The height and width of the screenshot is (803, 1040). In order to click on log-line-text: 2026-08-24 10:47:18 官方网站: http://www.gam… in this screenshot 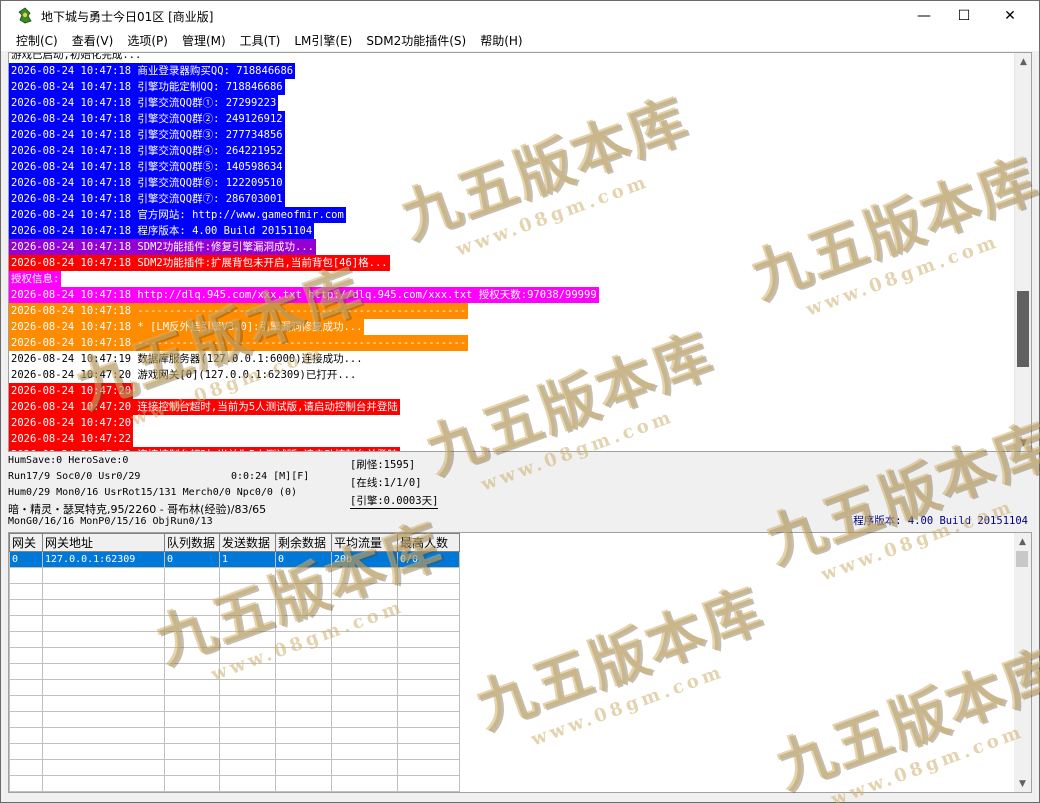, I will do `click(177, 215)`.